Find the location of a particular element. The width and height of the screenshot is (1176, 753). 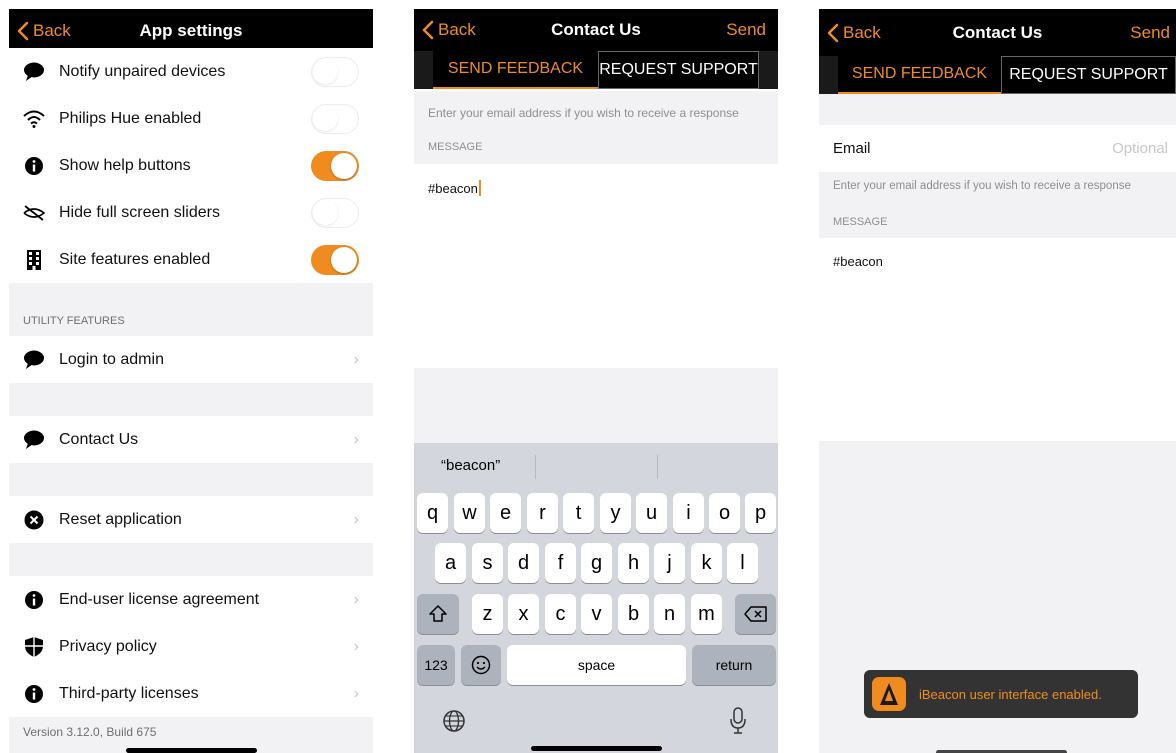

key-y: y is located at coordinates (615, 513).